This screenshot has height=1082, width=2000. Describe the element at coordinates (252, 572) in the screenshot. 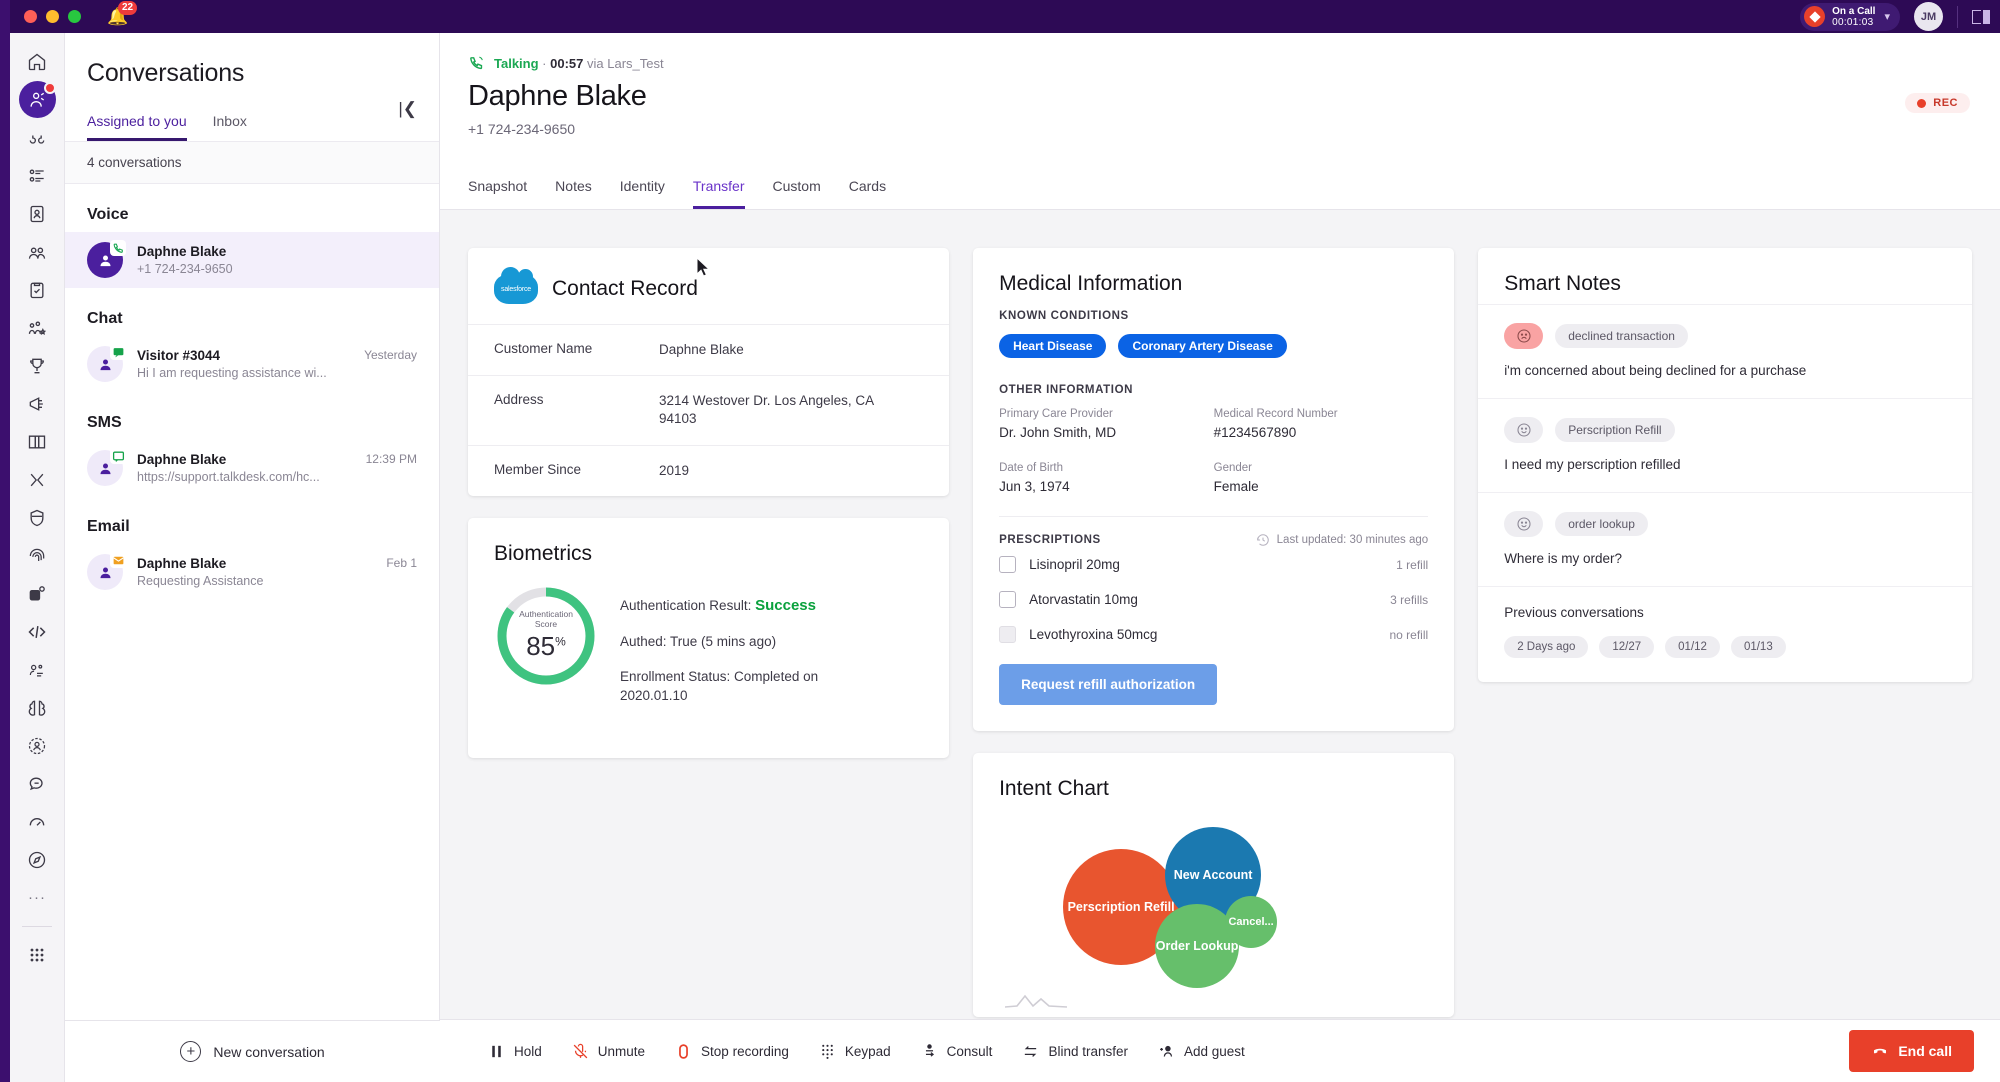

I see `list-item: Daphne Blake Requesting Assistance Feb 1` at that location.